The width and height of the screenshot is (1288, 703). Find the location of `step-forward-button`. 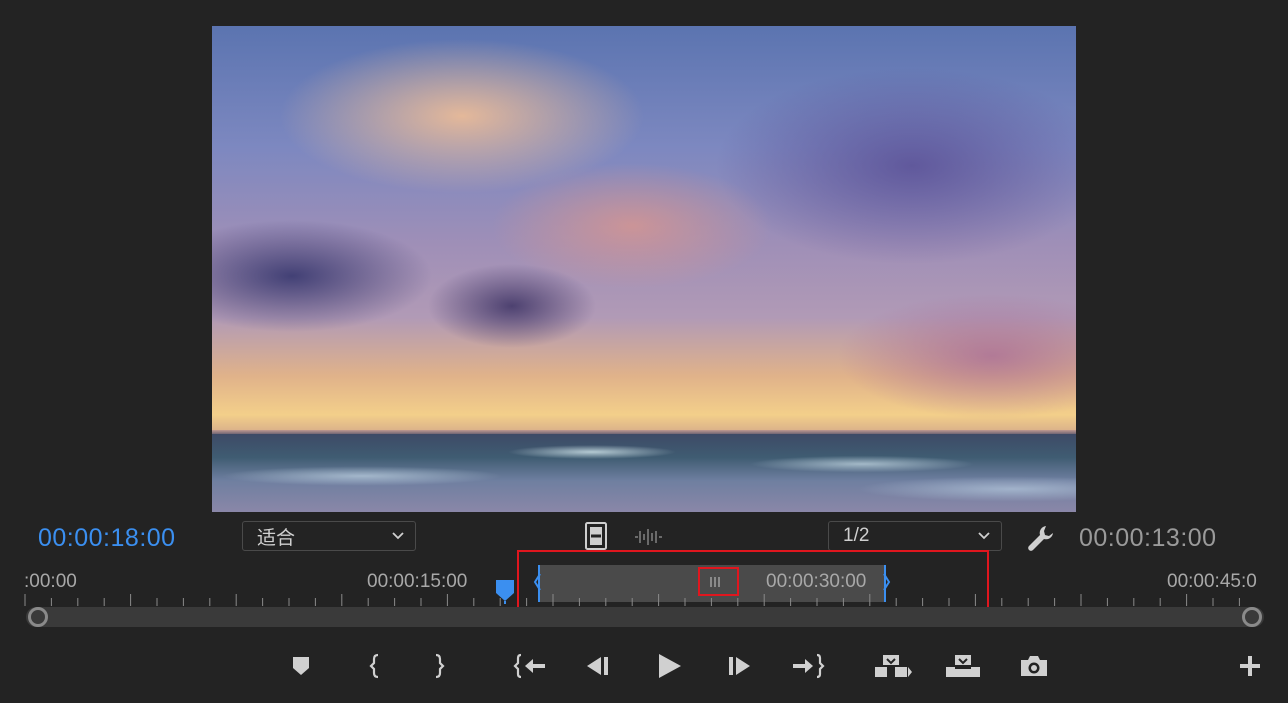

step-forward-button is located at coordinates (739, 666).